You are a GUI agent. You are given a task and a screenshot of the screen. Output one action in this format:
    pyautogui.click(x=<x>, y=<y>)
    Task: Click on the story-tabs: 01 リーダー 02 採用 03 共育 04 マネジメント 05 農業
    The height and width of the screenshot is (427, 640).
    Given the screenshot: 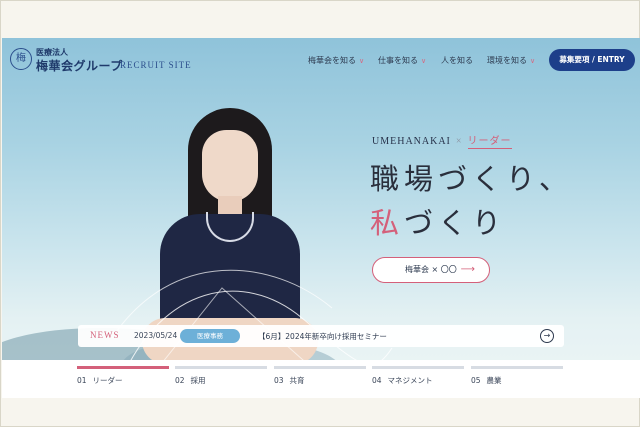 What is the action you would take?
    pyautogui.click(x=321, y=379)
    